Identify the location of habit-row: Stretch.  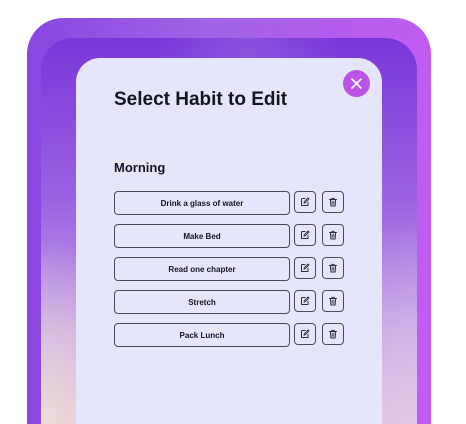
(230, 302).